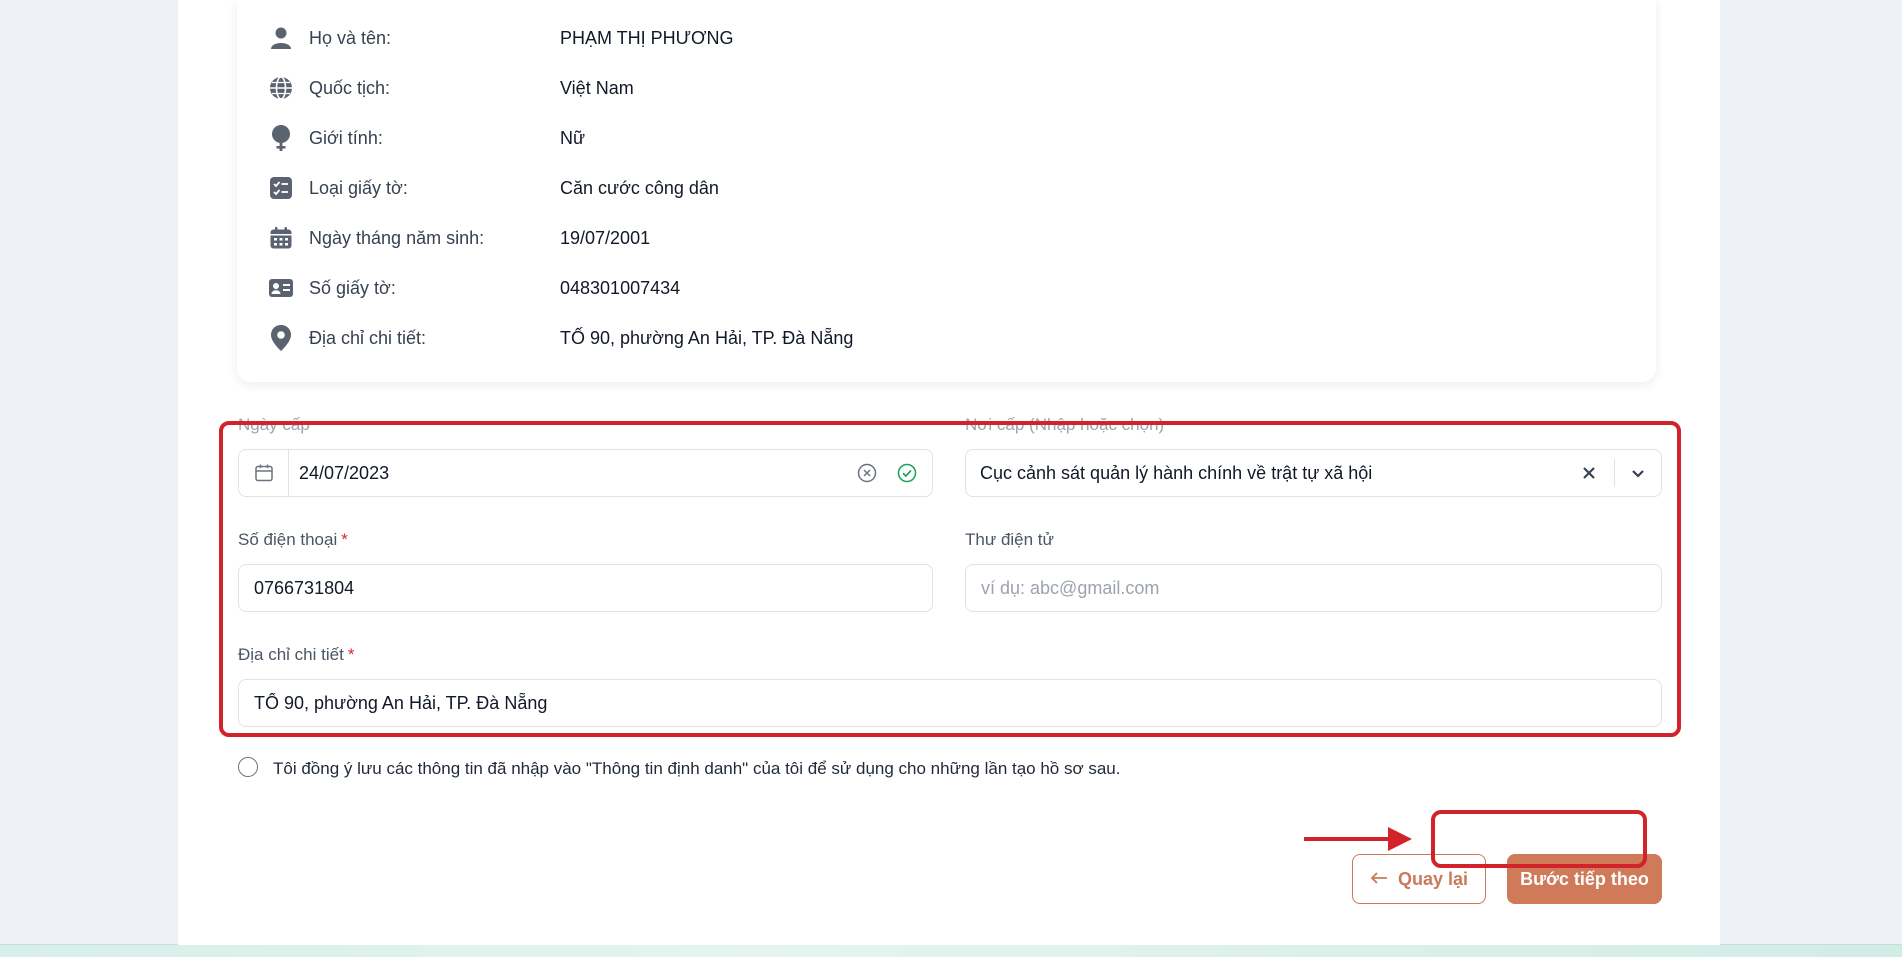 The height and width of the screenshot is (957, 1902). Describe the element at coordinates (281, 338) in the screenshot. I see `location-pin-icon` at that location.